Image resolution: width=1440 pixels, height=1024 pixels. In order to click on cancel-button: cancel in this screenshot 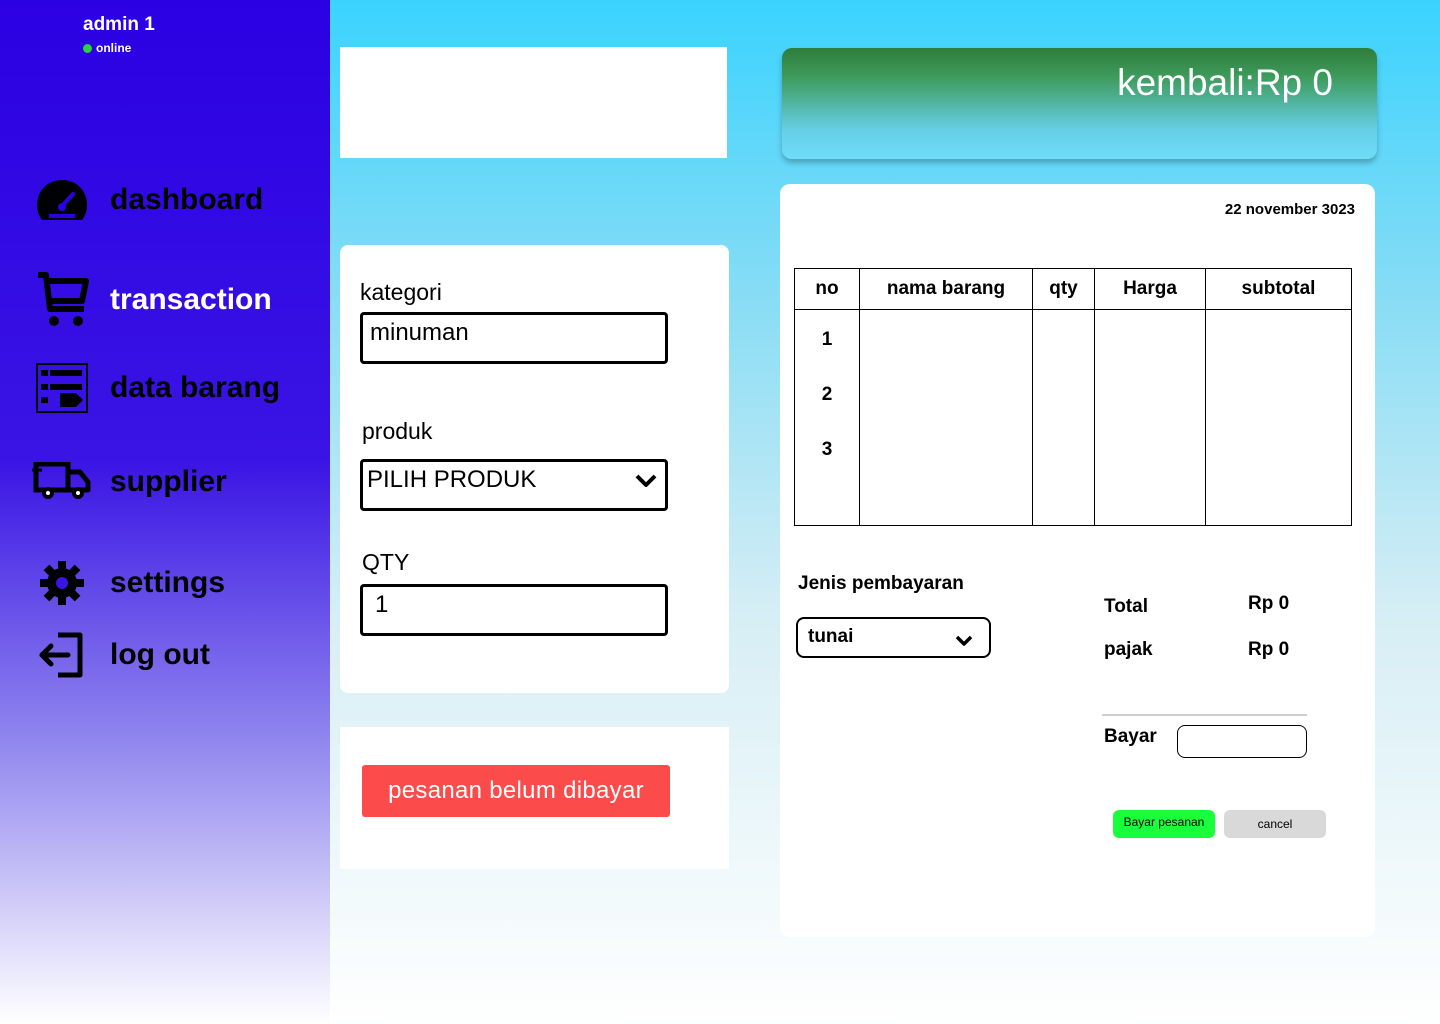, I will do `click(1275, 824)`.